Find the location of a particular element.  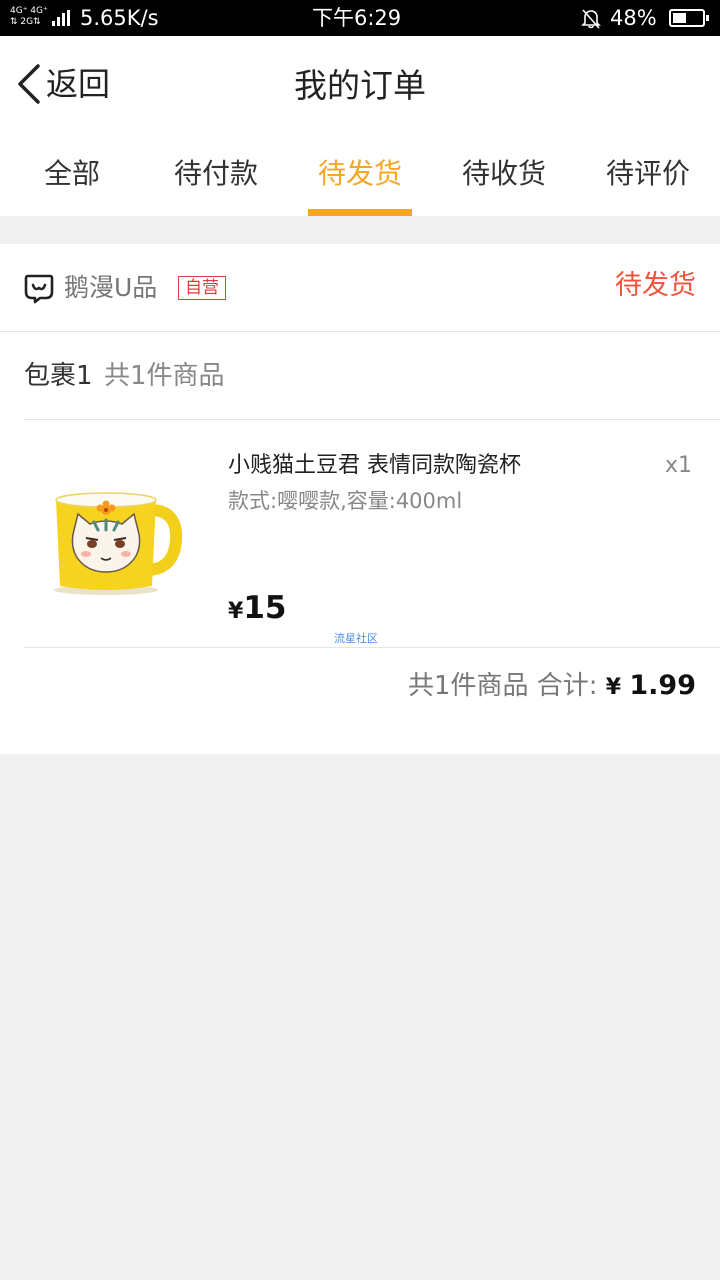

bell-muted-icon is located at coordinates (591, 19).